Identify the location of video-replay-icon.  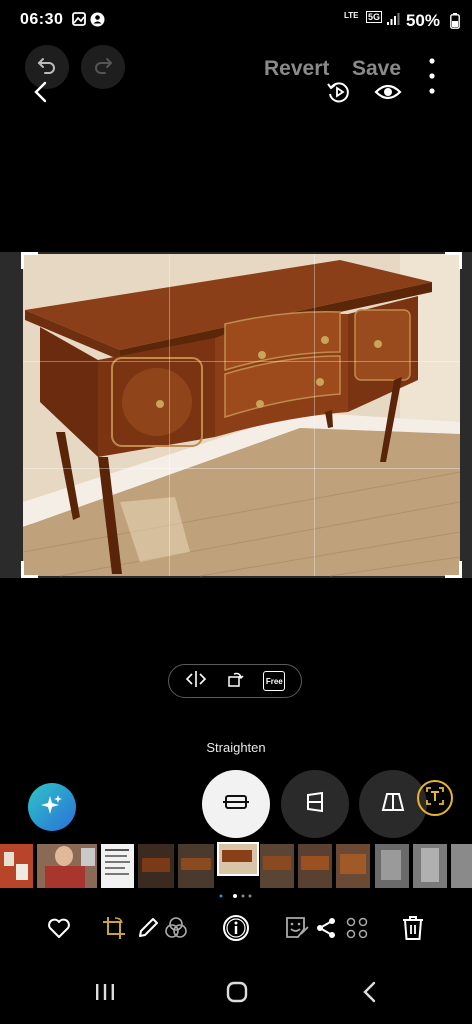
(339, 95).